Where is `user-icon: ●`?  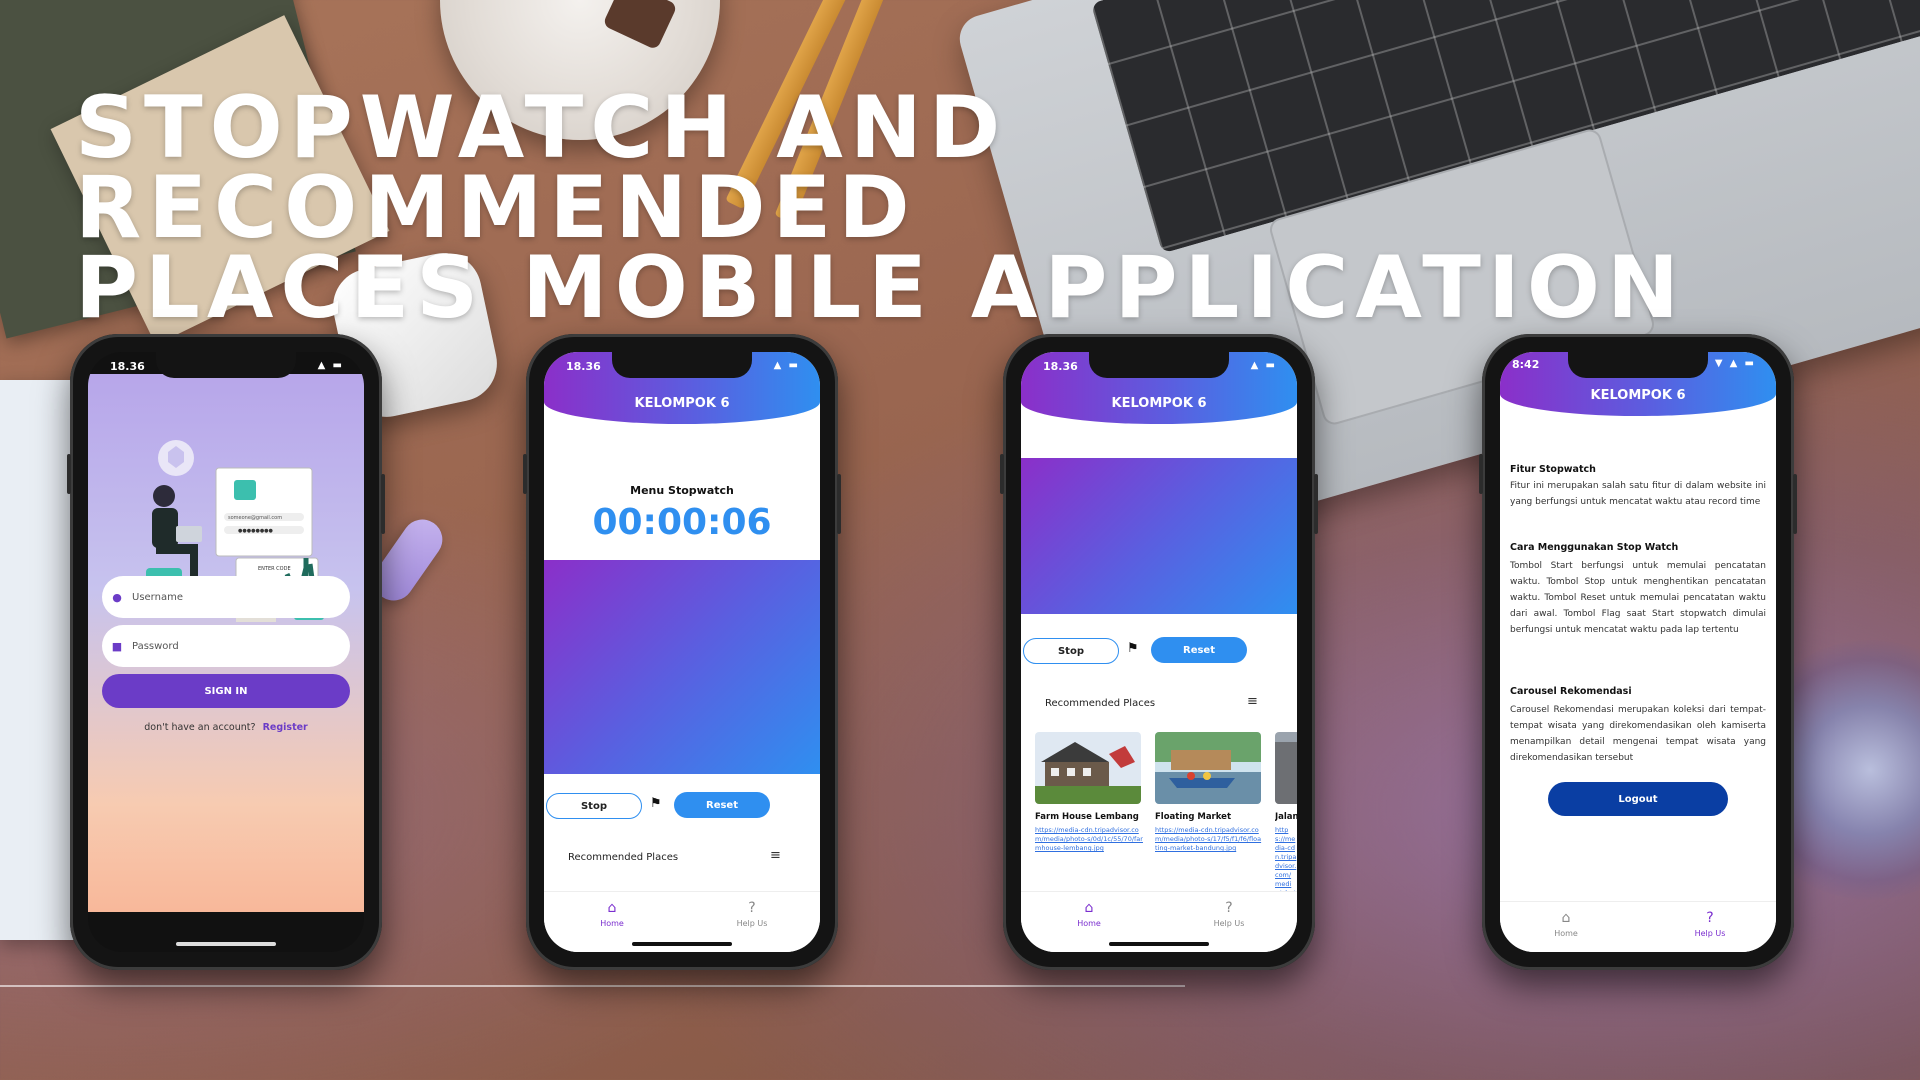 user-icon: ● is located at coordinates (117, 597).